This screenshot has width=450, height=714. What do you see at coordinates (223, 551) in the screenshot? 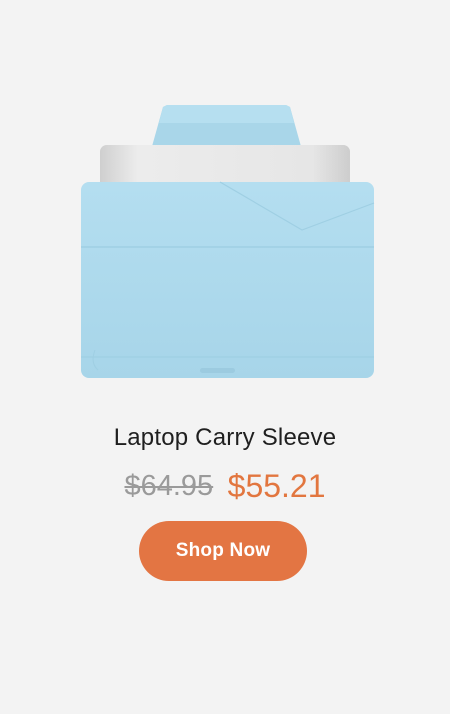
I see `shop-now-button: Shop Now` at bounding box center [223, 551].